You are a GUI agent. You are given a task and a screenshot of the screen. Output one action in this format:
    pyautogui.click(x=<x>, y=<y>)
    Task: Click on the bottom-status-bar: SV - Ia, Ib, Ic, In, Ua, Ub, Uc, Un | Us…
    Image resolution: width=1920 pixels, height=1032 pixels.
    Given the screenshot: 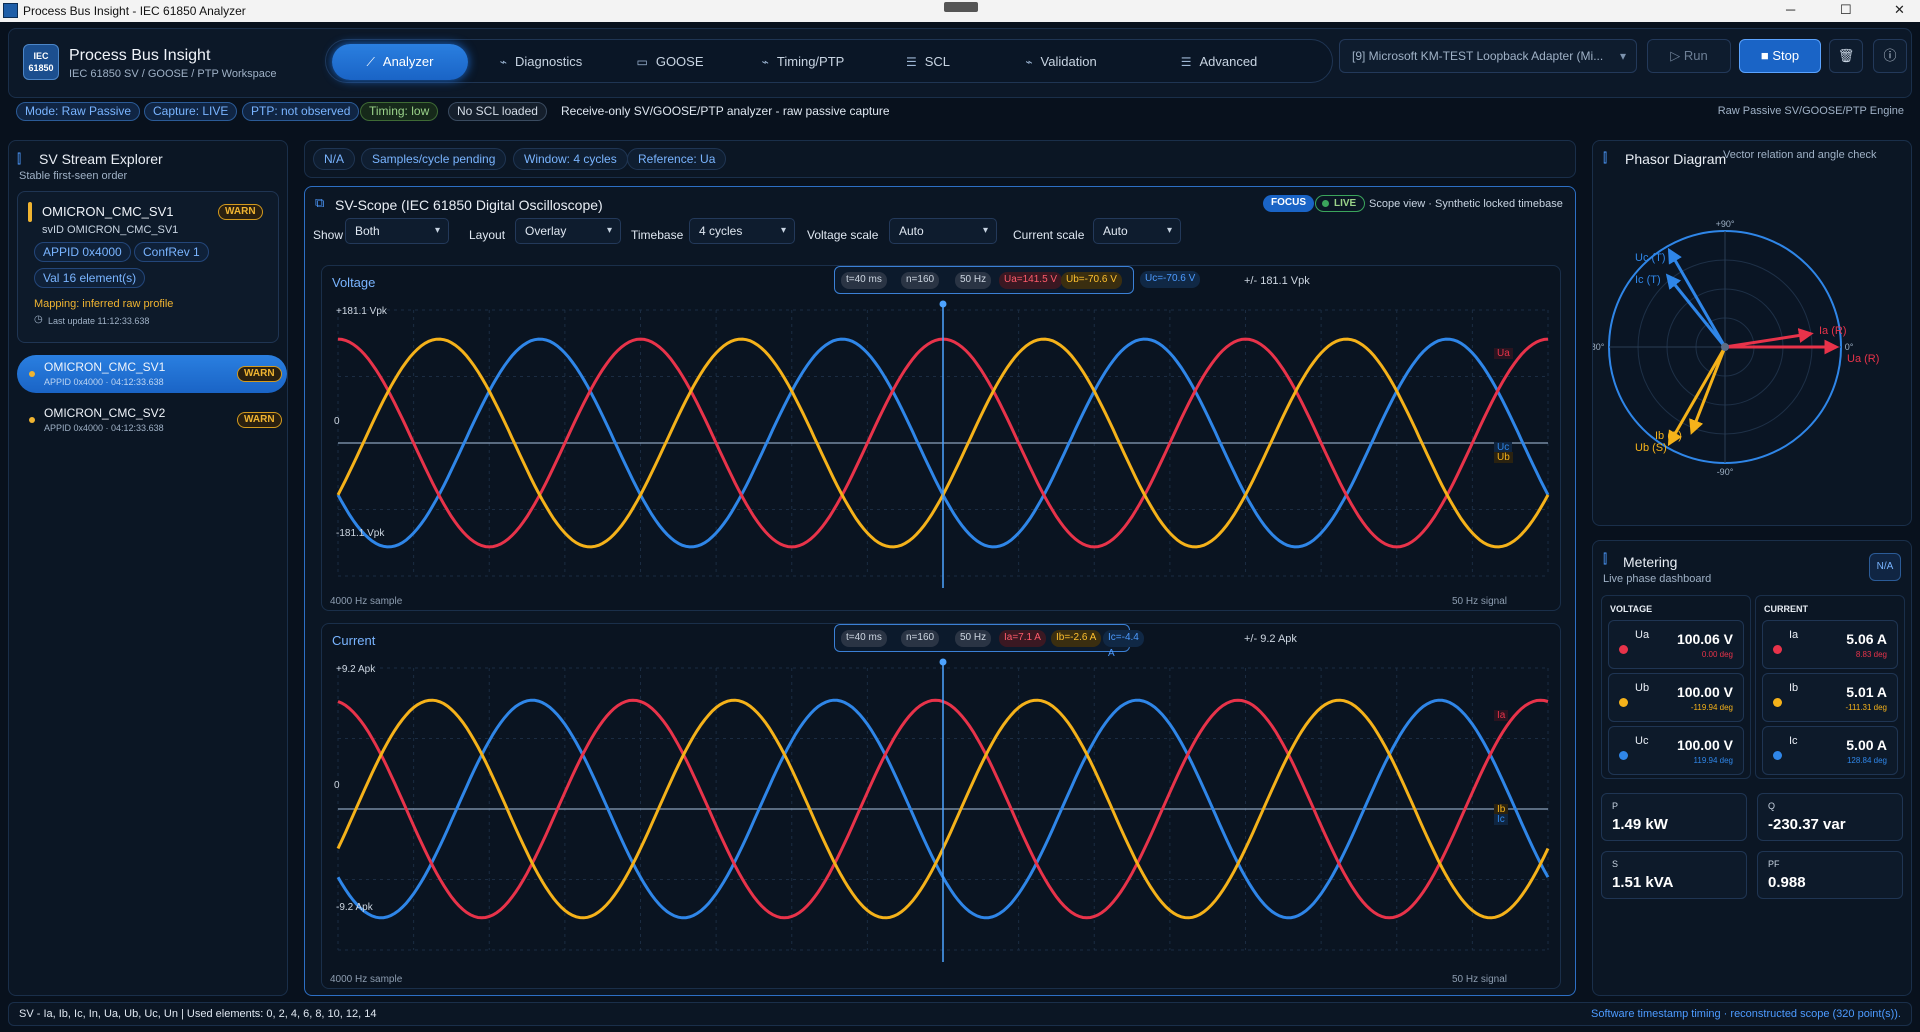 What is the action you would take?
    pyautogui.click(x=960, y=1014)
    